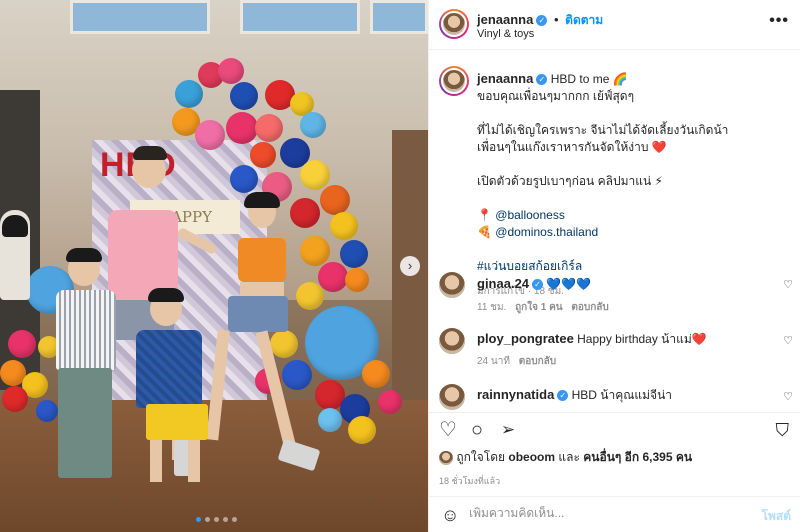 This screenshot has height=532, width=800. Describe the element at coordinates (632, 79) in the screenshot. I see `caption-first-line: jenaanna ✓ HBD to me 🌈` at that location.